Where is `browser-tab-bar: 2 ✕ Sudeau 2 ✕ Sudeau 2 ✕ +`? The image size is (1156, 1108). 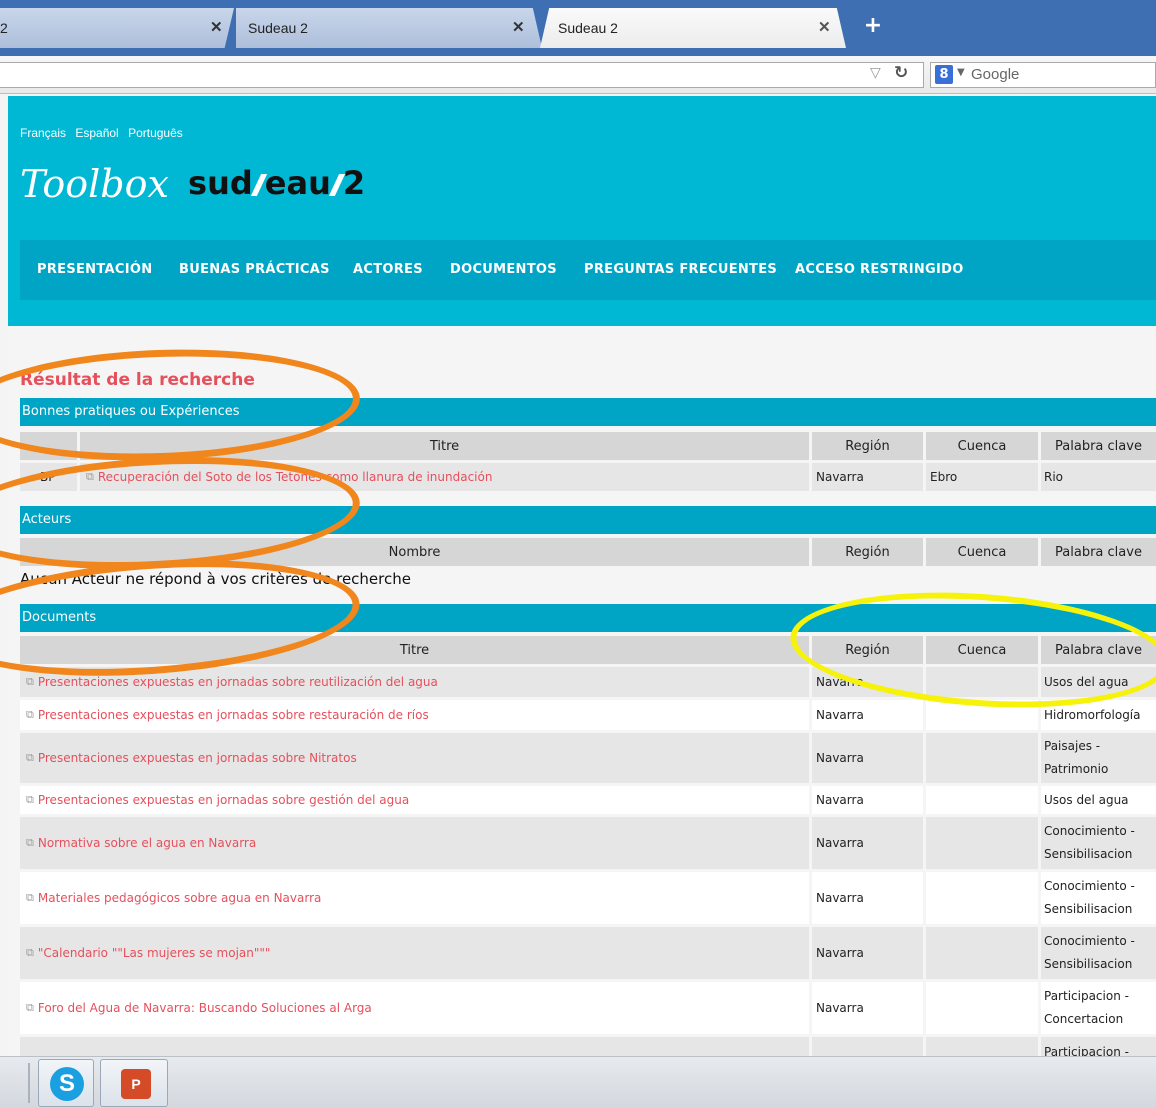 browser-tab-bar: 2 ✕ Sudeau 2 ✕ Sudeau 2 ✕ + is located at coordinates (578, 28).